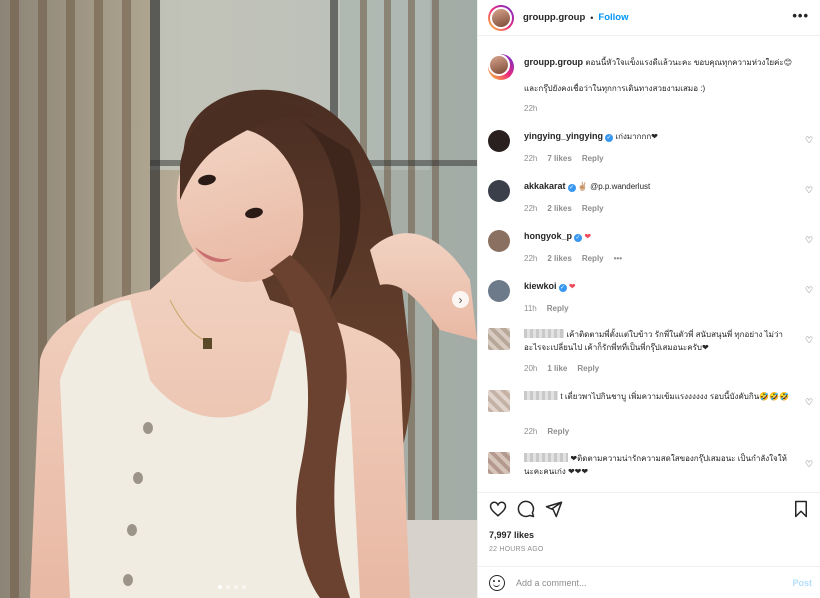 This screenshot has height=598, width=820. What do you see at coordinates (501, 67) in the screenshot?
I see `caption-avatar` at bounding box center [501, 67].